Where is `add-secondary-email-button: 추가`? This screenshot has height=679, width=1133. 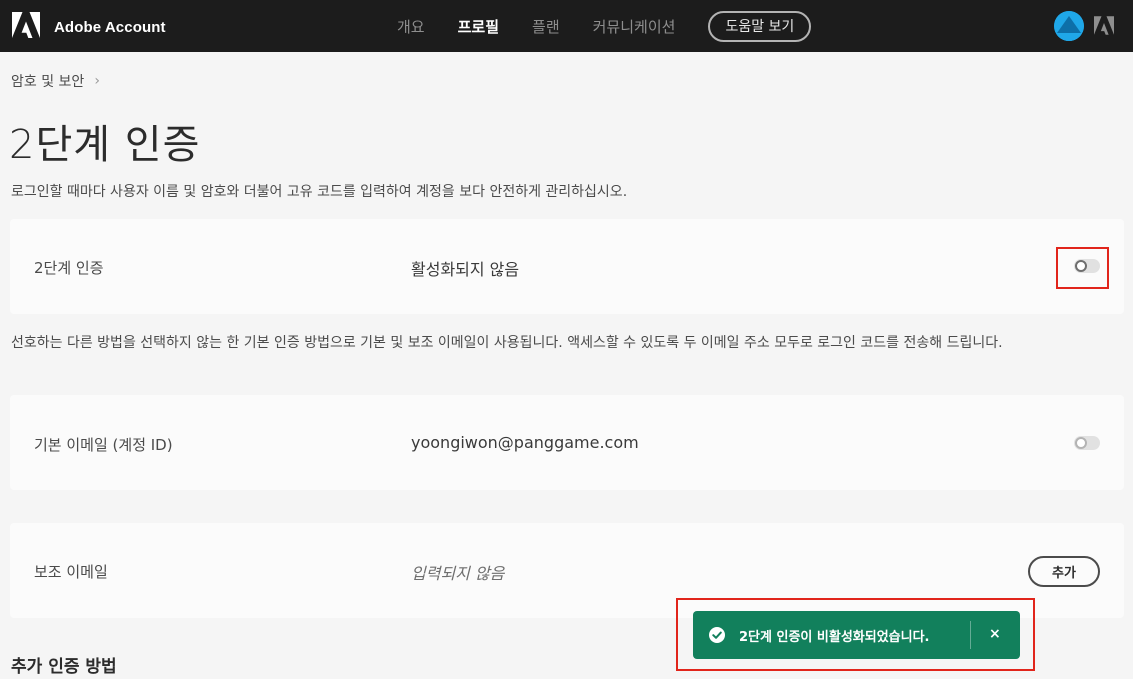 add-secondary-email-button: 추가 is located at coordinates (1064, 571).